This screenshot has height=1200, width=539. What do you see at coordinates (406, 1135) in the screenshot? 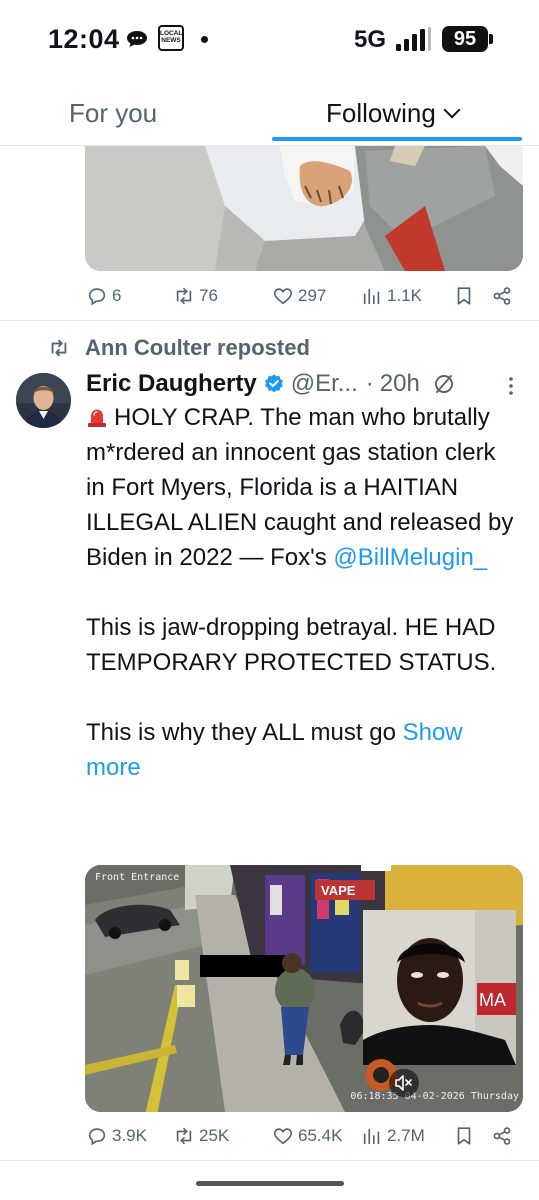
I see `views-count: 2.7M` at bounding box center [406, 1135].